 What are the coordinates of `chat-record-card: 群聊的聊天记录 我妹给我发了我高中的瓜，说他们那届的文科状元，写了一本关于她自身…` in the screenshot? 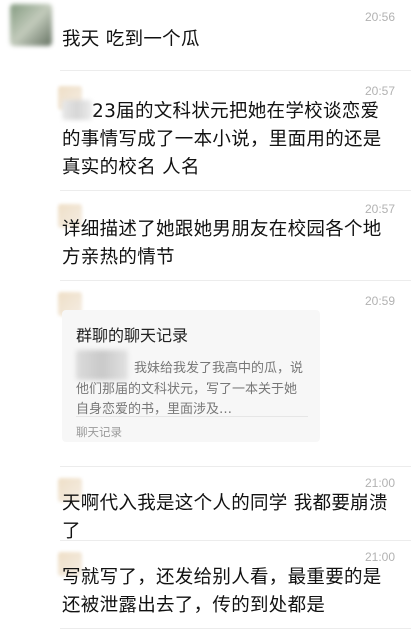 It's located at (191, 376).